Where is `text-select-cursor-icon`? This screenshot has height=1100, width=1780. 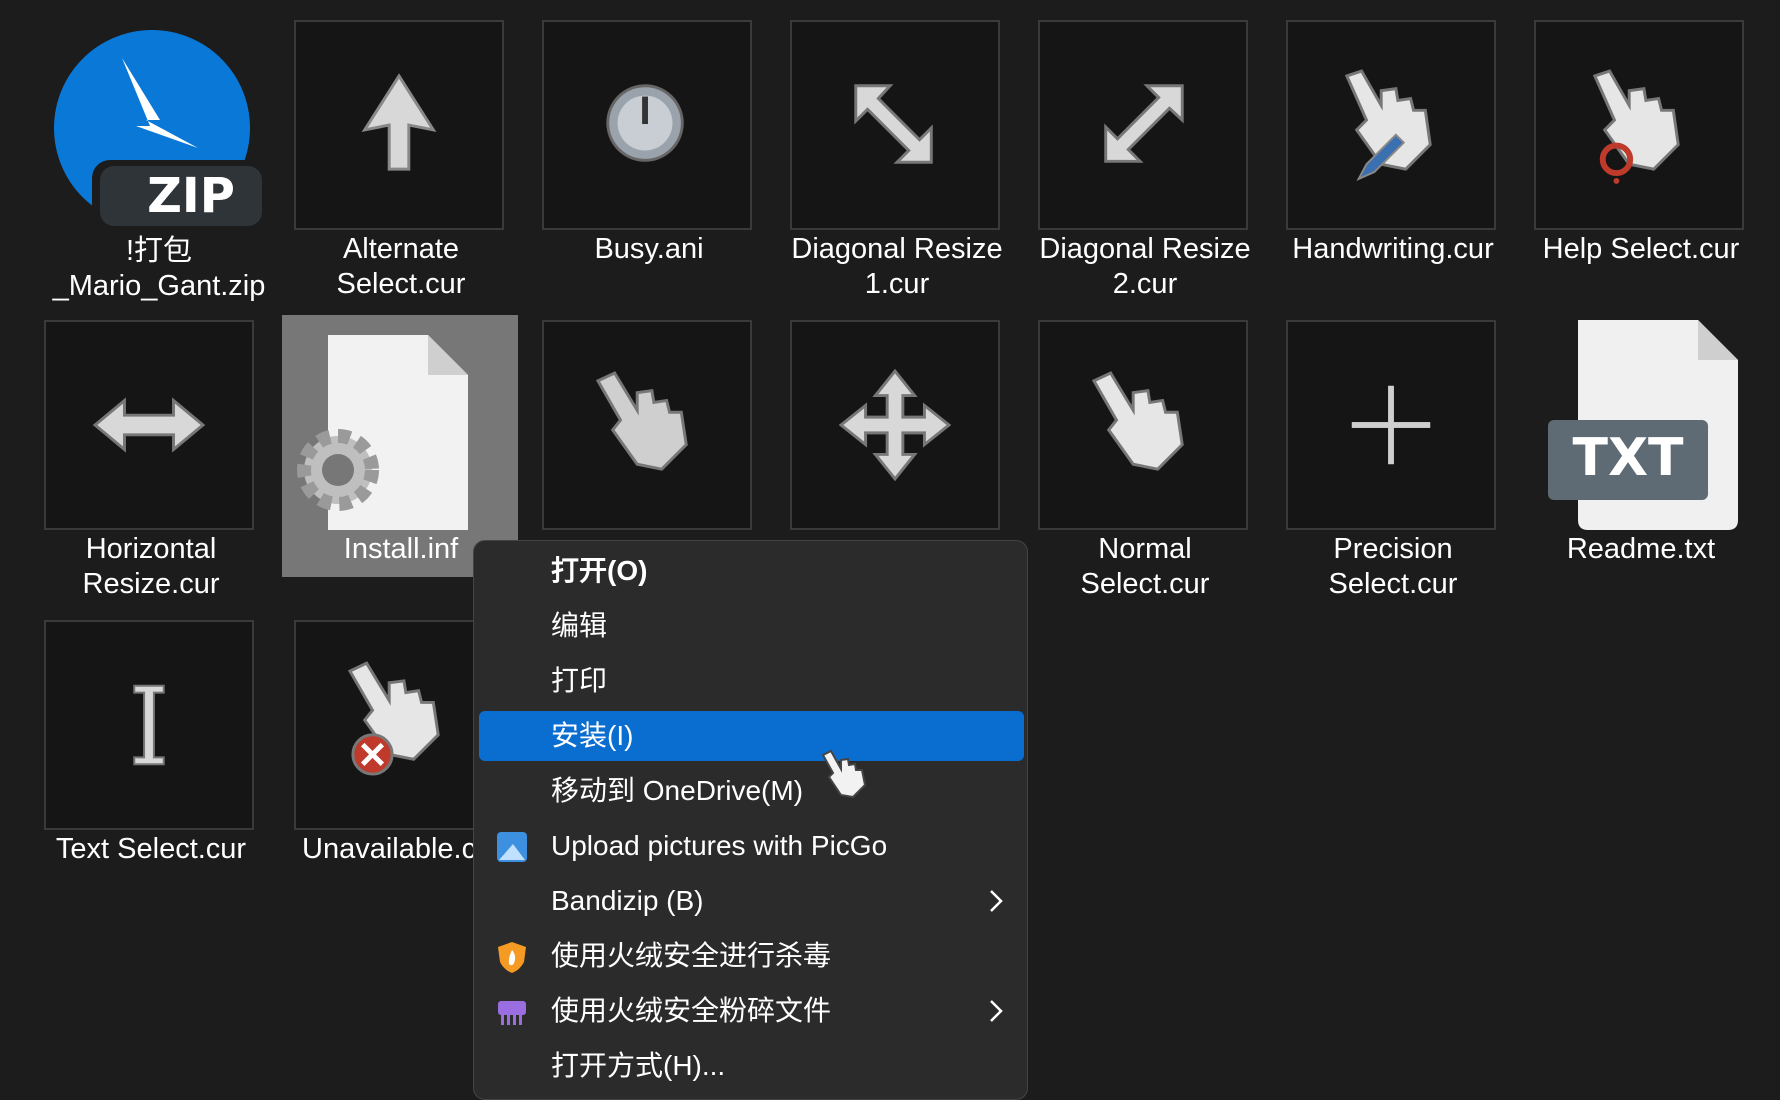 text-select-cursor-icon is located at coordinates (149, 725).